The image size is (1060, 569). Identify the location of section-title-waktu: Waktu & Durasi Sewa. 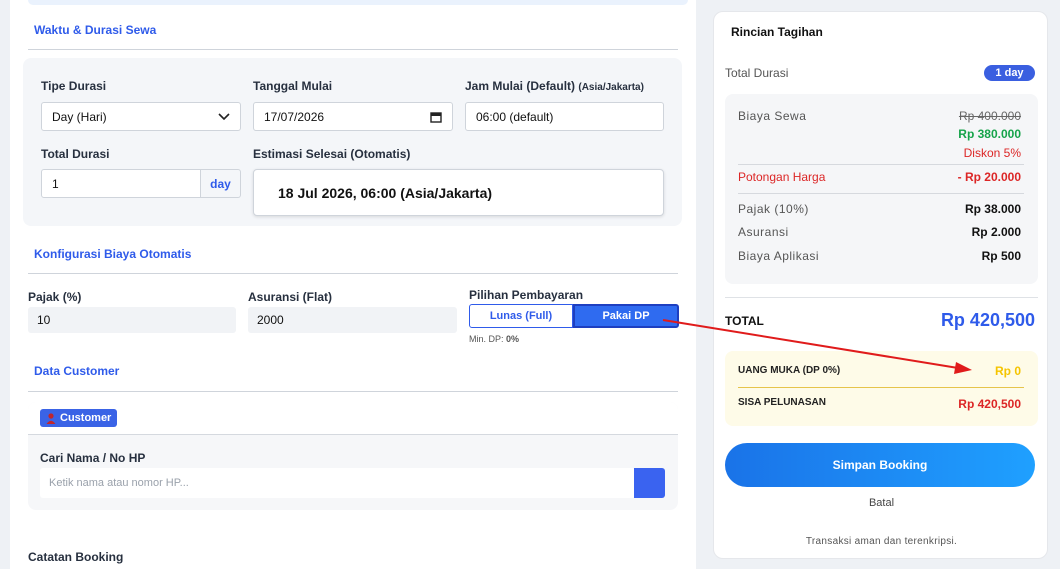
(95, 30).